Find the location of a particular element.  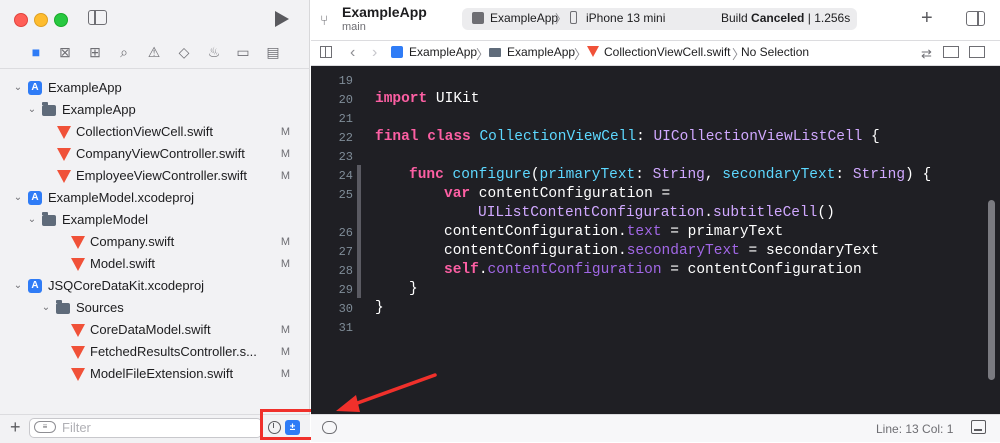

declaration-token: primaryText is located at coordinates (587, 175).